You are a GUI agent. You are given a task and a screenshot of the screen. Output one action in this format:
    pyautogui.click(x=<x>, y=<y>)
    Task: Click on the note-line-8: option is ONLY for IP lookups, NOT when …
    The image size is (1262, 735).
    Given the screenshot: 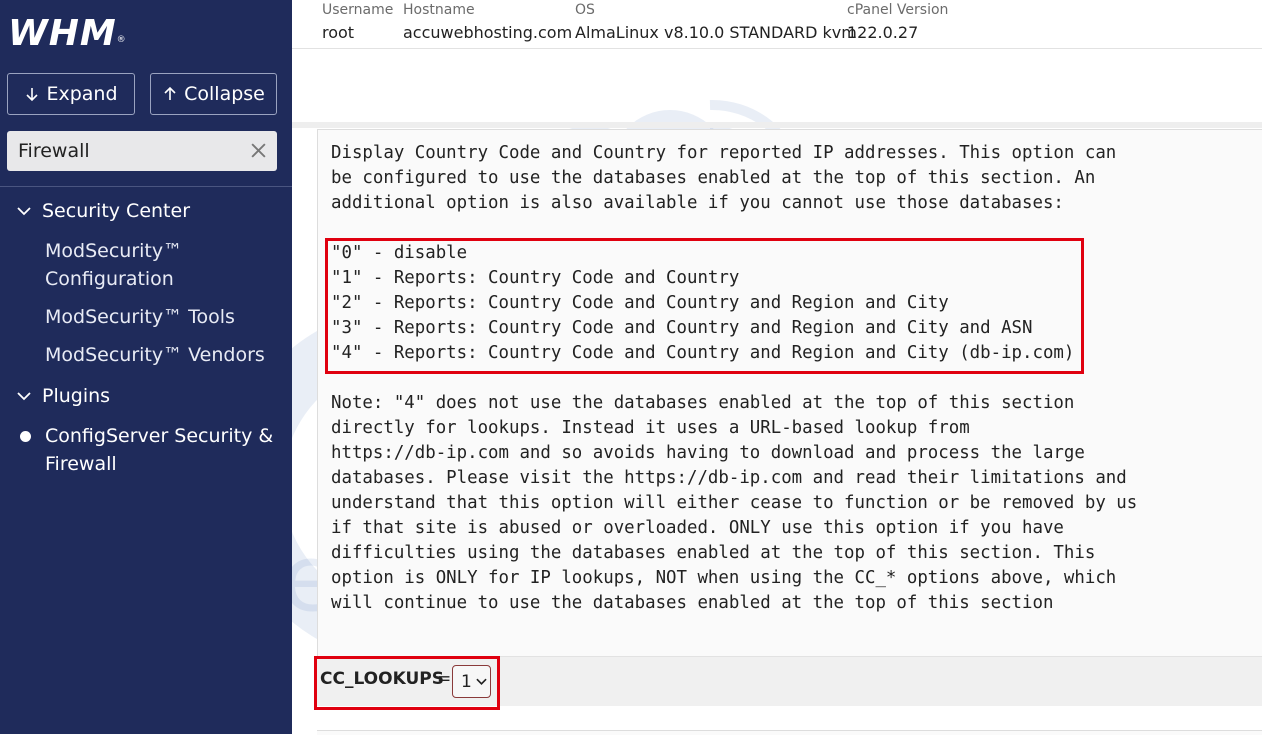 What is the action you would take?
    pyautogui.click(x=724, y=578)
    